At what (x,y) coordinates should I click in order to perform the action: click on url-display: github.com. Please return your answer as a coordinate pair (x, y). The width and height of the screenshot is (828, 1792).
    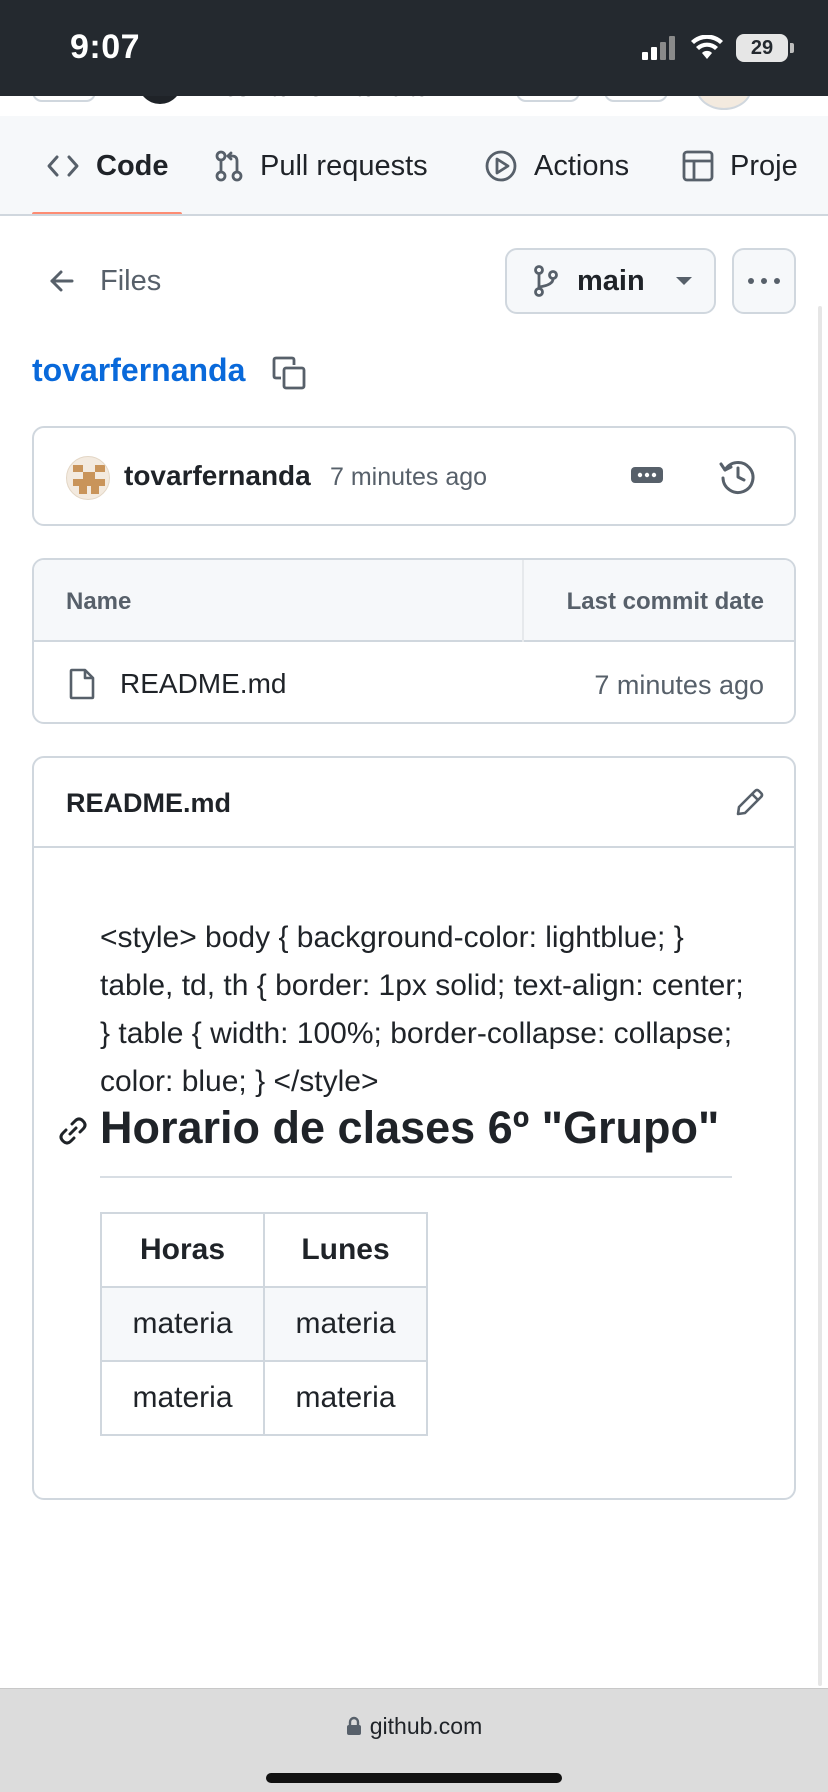
    Looking at the image, I should click on (414, 1726).